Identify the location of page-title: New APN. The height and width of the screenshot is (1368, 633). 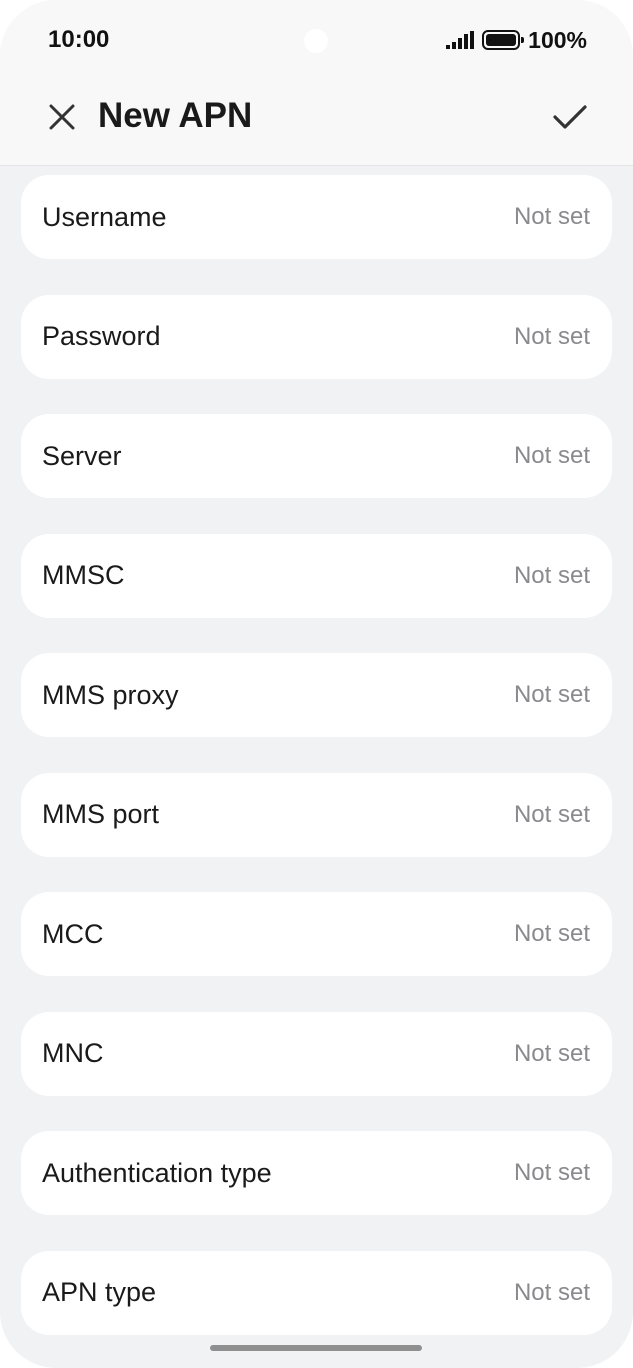
(175, 115).